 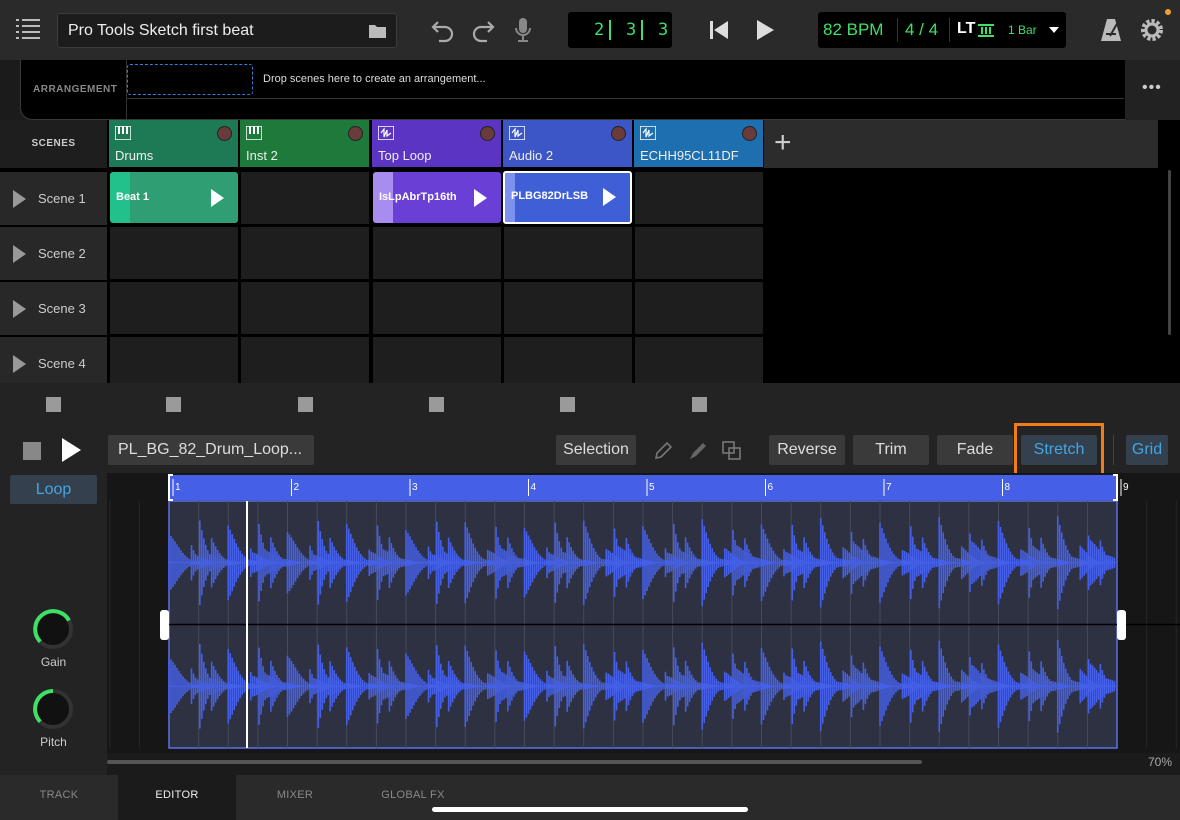 What do you see at coordinates (891, 450) in the screenshot?
I see `trim-button: Trim` at bounding box center [891, 450].